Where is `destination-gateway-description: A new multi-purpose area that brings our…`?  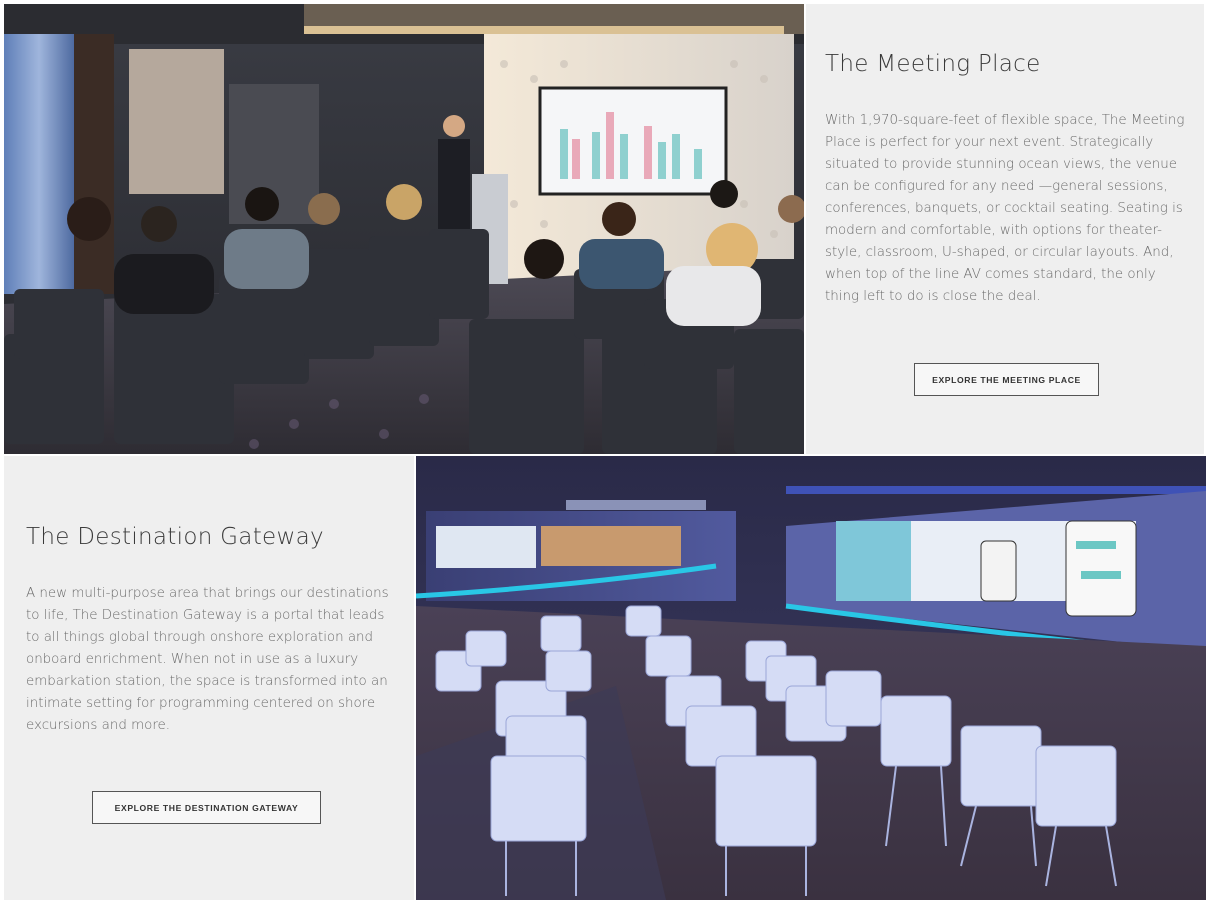 destination-gateway-description: A new multi-purpose area that brings our… is located at coordinates (207, 659).